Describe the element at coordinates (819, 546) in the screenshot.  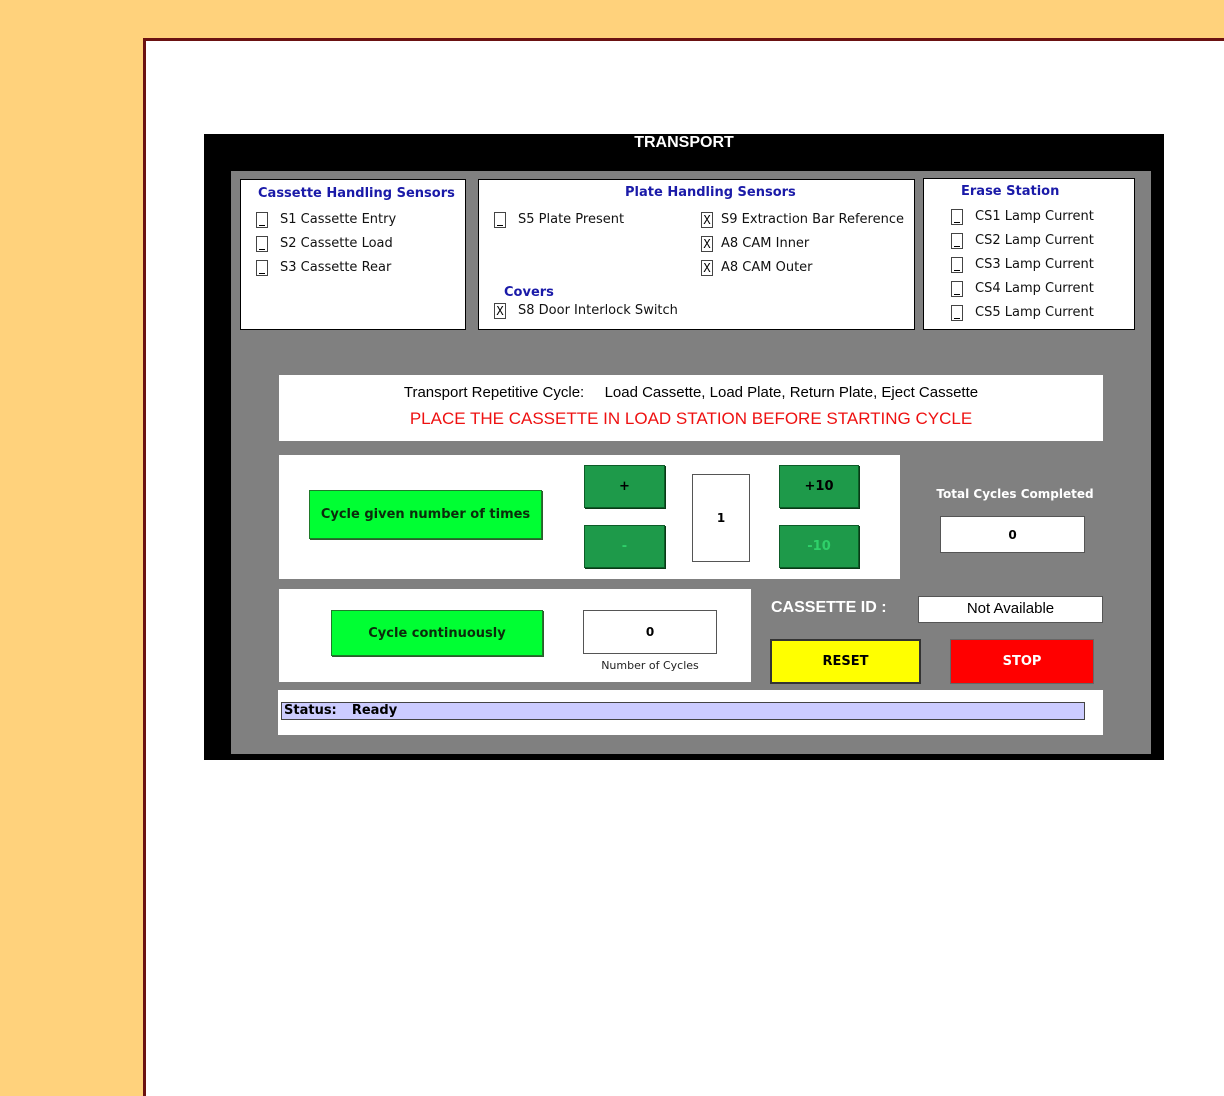
I see `decrement-10-button: -10` at that location.